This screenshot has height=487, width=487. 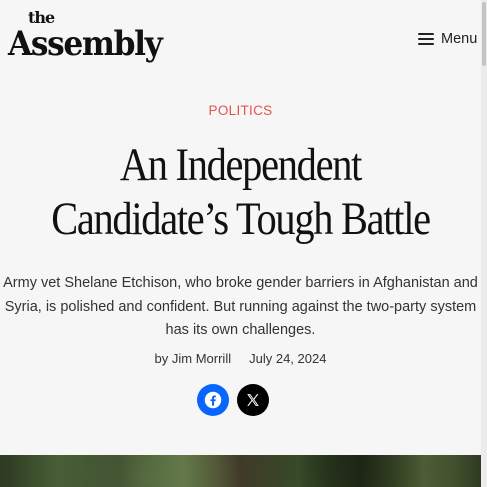 I want to click on hamburger-icon, so click(x=426, y=39).